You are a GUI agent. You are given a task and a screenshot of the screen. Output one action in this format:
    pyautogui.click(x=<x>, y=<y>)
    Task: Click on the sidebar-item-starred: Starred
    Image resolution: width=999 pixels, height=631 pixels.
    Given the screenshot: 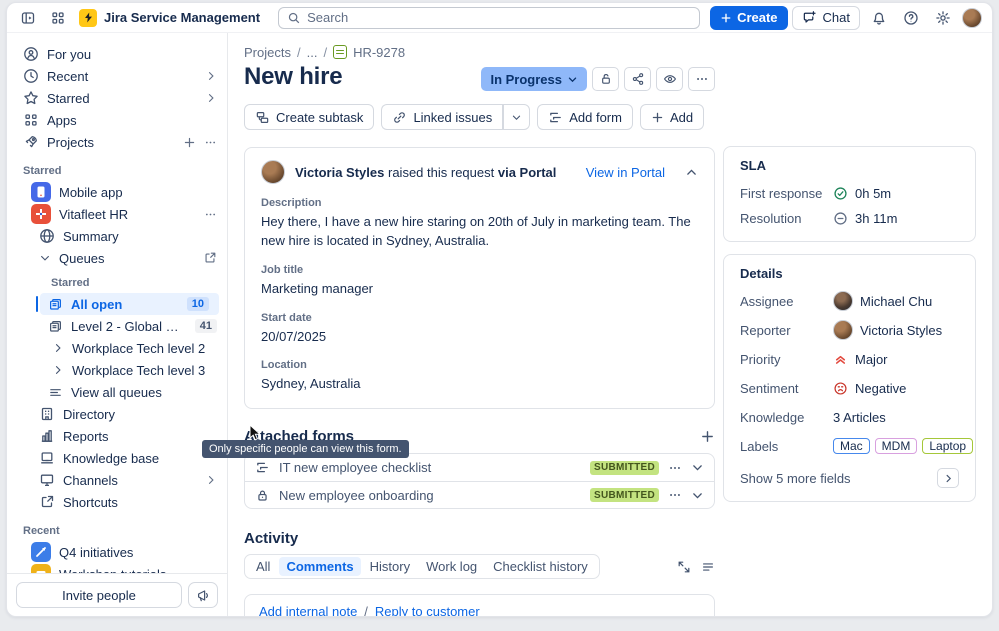 What is the action you would take?
    pyautogui.click(x=117, y=98)
    